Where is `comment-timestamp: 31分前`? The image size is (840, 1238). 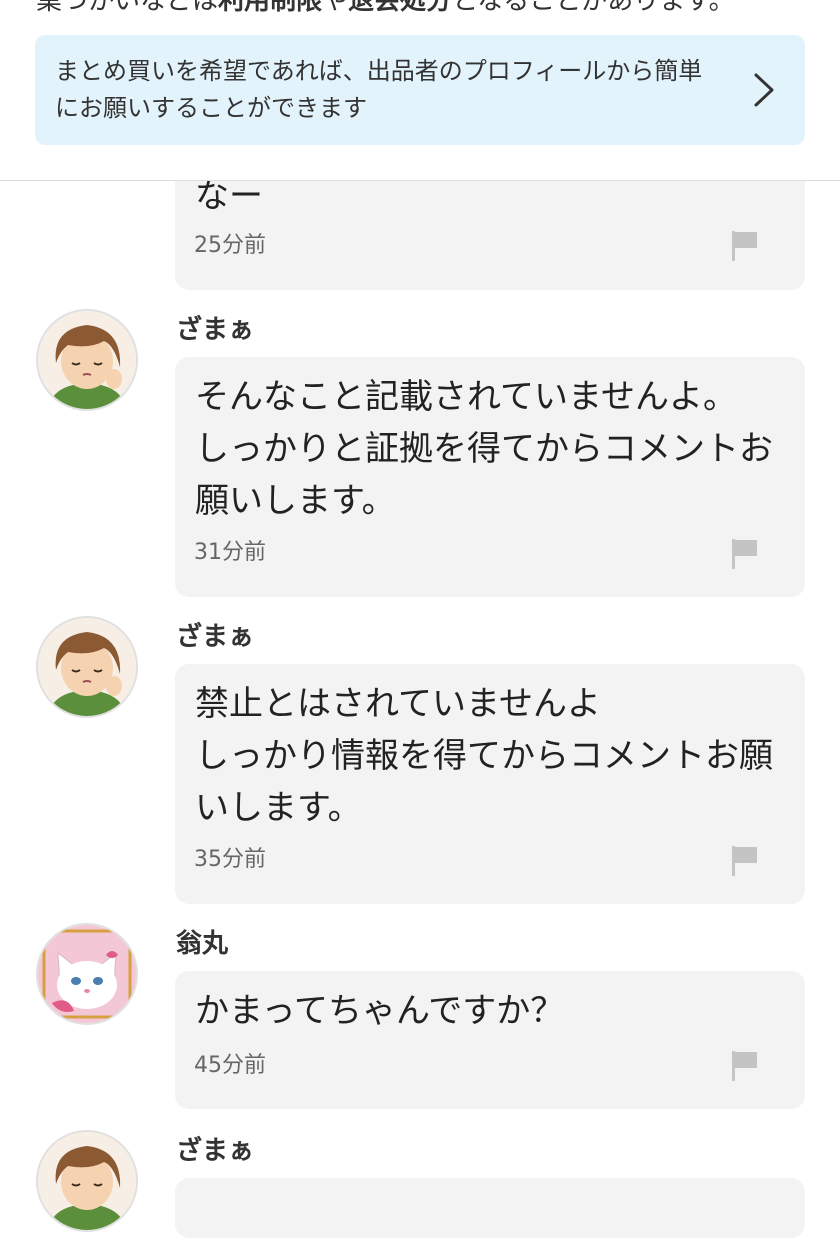 comment-timestamp: 31分前 is located at coordinates (230, 552).